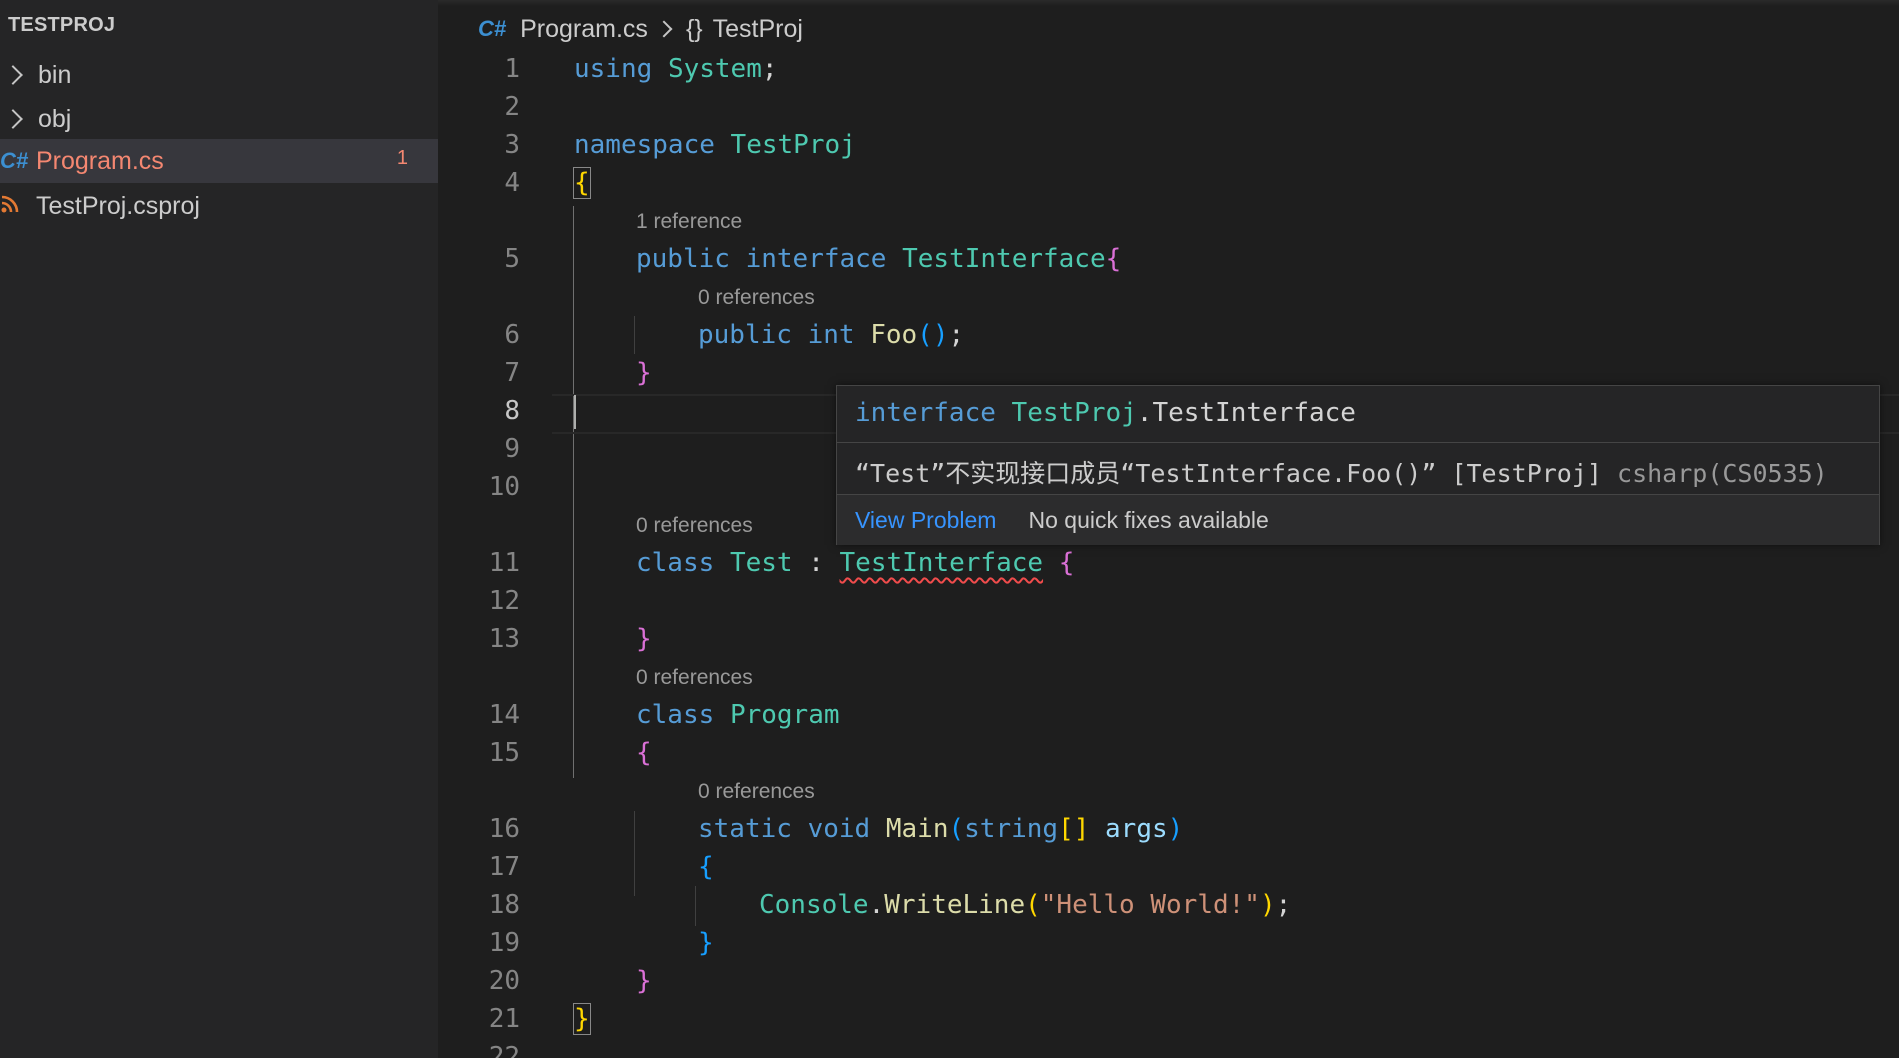 The height and width of the screenshot is (1058, 1899). I want to click on tree-item-program-cs: C# Program.cs 1, so click(219, 161).